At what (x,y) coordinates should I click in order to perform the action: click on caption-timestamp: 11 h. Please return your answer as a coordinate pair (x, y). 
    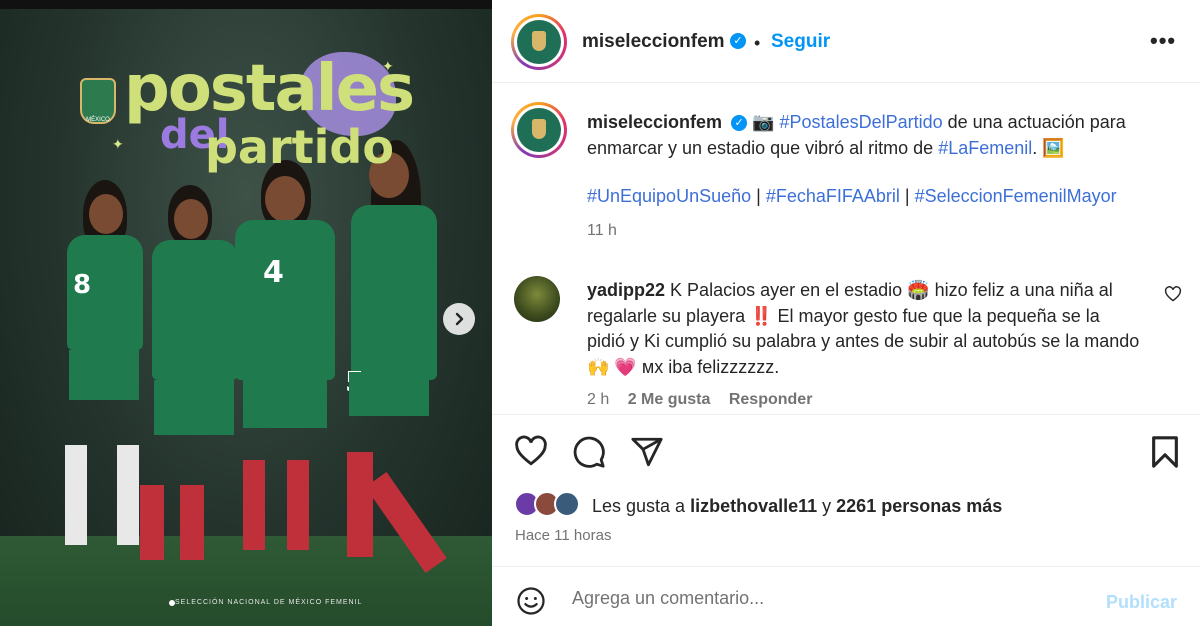
    Looking at the image, I should click on (602, 231).